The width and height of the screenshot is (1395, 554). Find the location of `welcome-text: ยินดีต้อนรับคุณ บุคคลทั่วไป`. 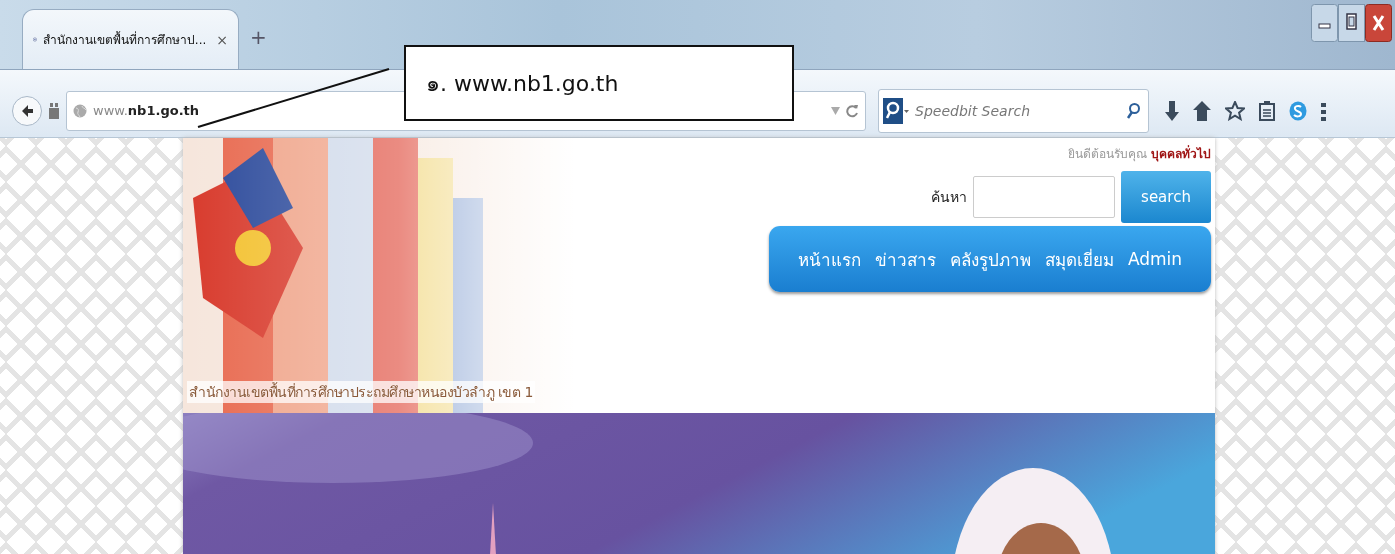

welcome-text: ยินดีต้อนรับคุณ บุคคลทั่วไป is located at coordinates (1139, 153).